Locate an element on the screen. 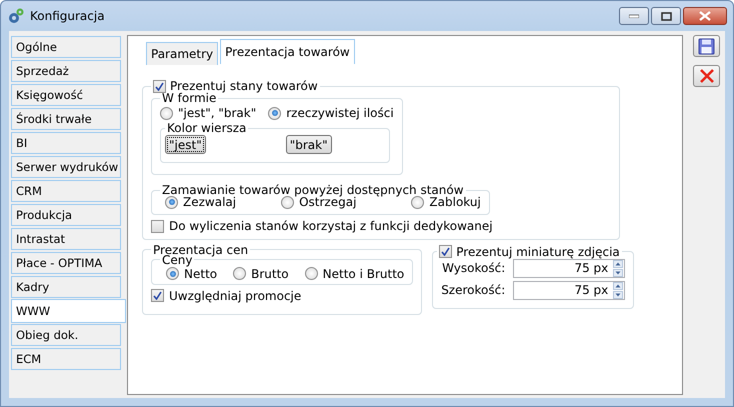 The width and height of the screenshot is (734, 407). radio-label: Zezwalaj is located at coordinates (209, 202).